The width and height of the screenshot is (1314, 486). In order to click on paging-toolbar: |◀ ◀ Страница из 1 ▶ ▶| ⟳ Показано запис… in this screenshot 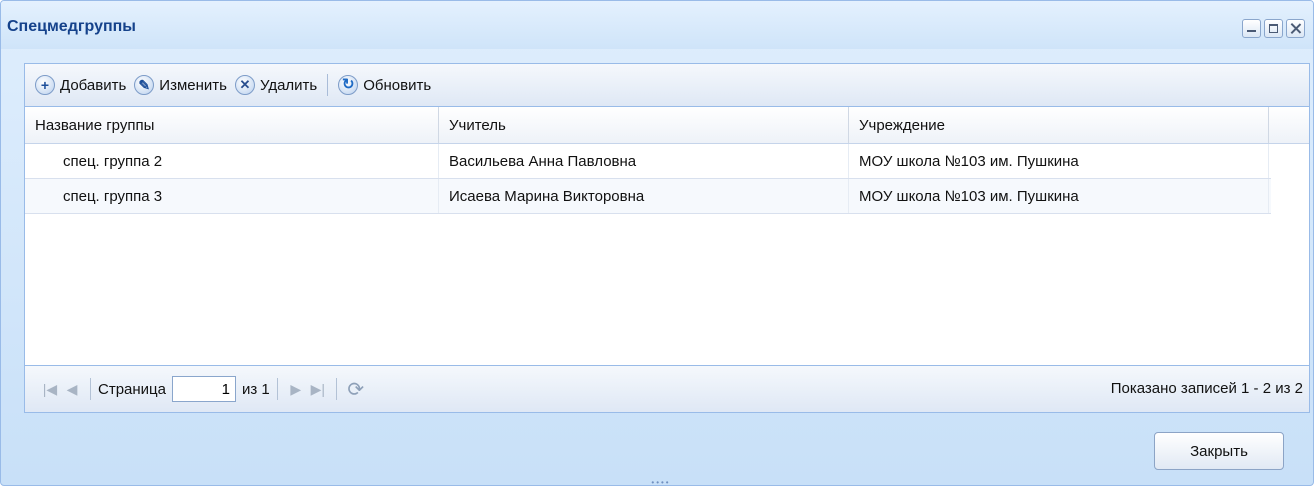, I will do `click(667, 388)`.